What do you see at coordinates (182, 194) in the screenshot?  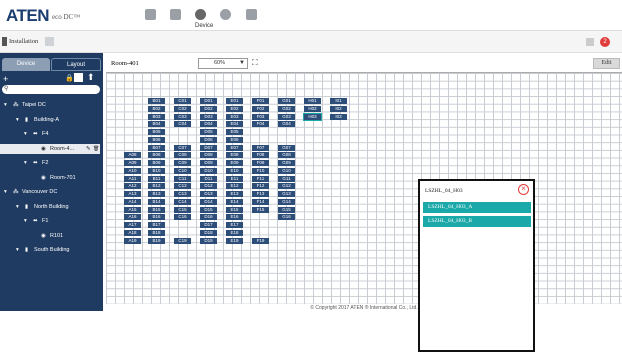 I see `rack-c13: C13` at bounding box center [182, 194].